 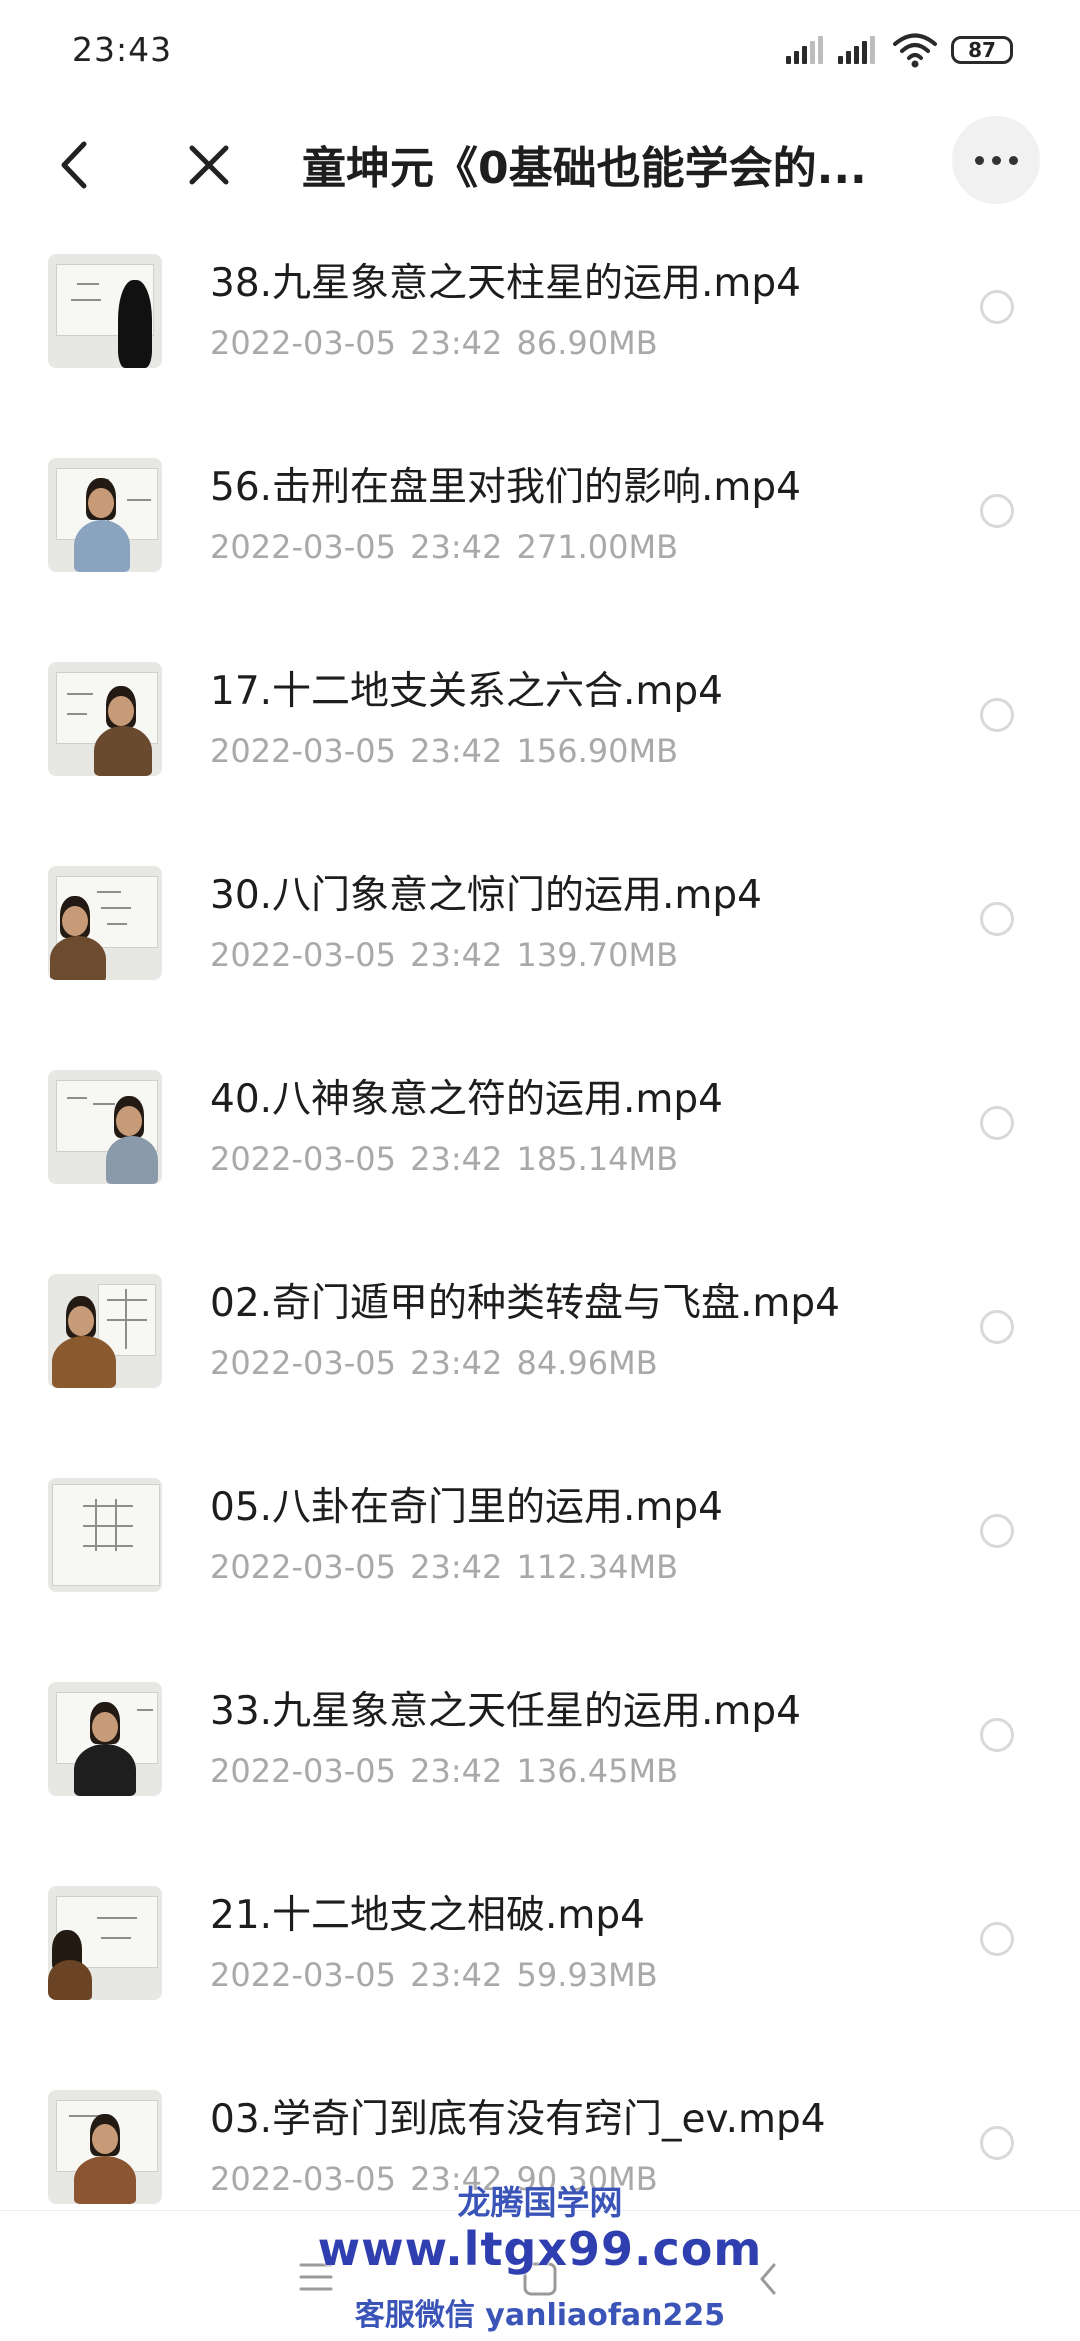 What do you see at coordinates (486, 895) in the screenshot?
I see `file-name: 30.八门象意之惊门的运用.mp4` at bounding box center [486, 895].